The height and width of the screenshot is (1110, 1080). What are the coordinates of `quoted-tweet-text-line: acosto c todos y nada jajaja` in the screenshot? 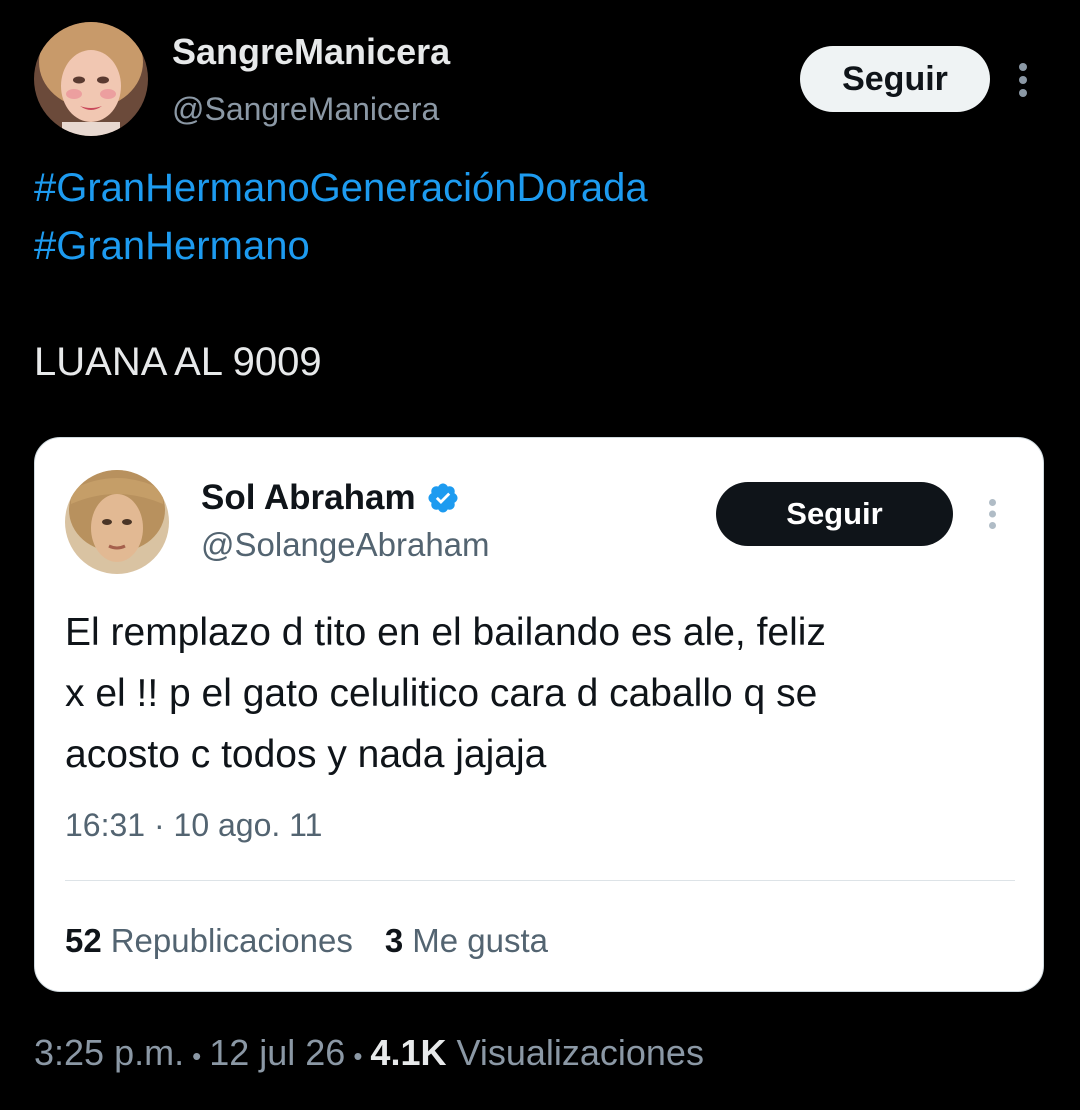 It's located at (306, 754).